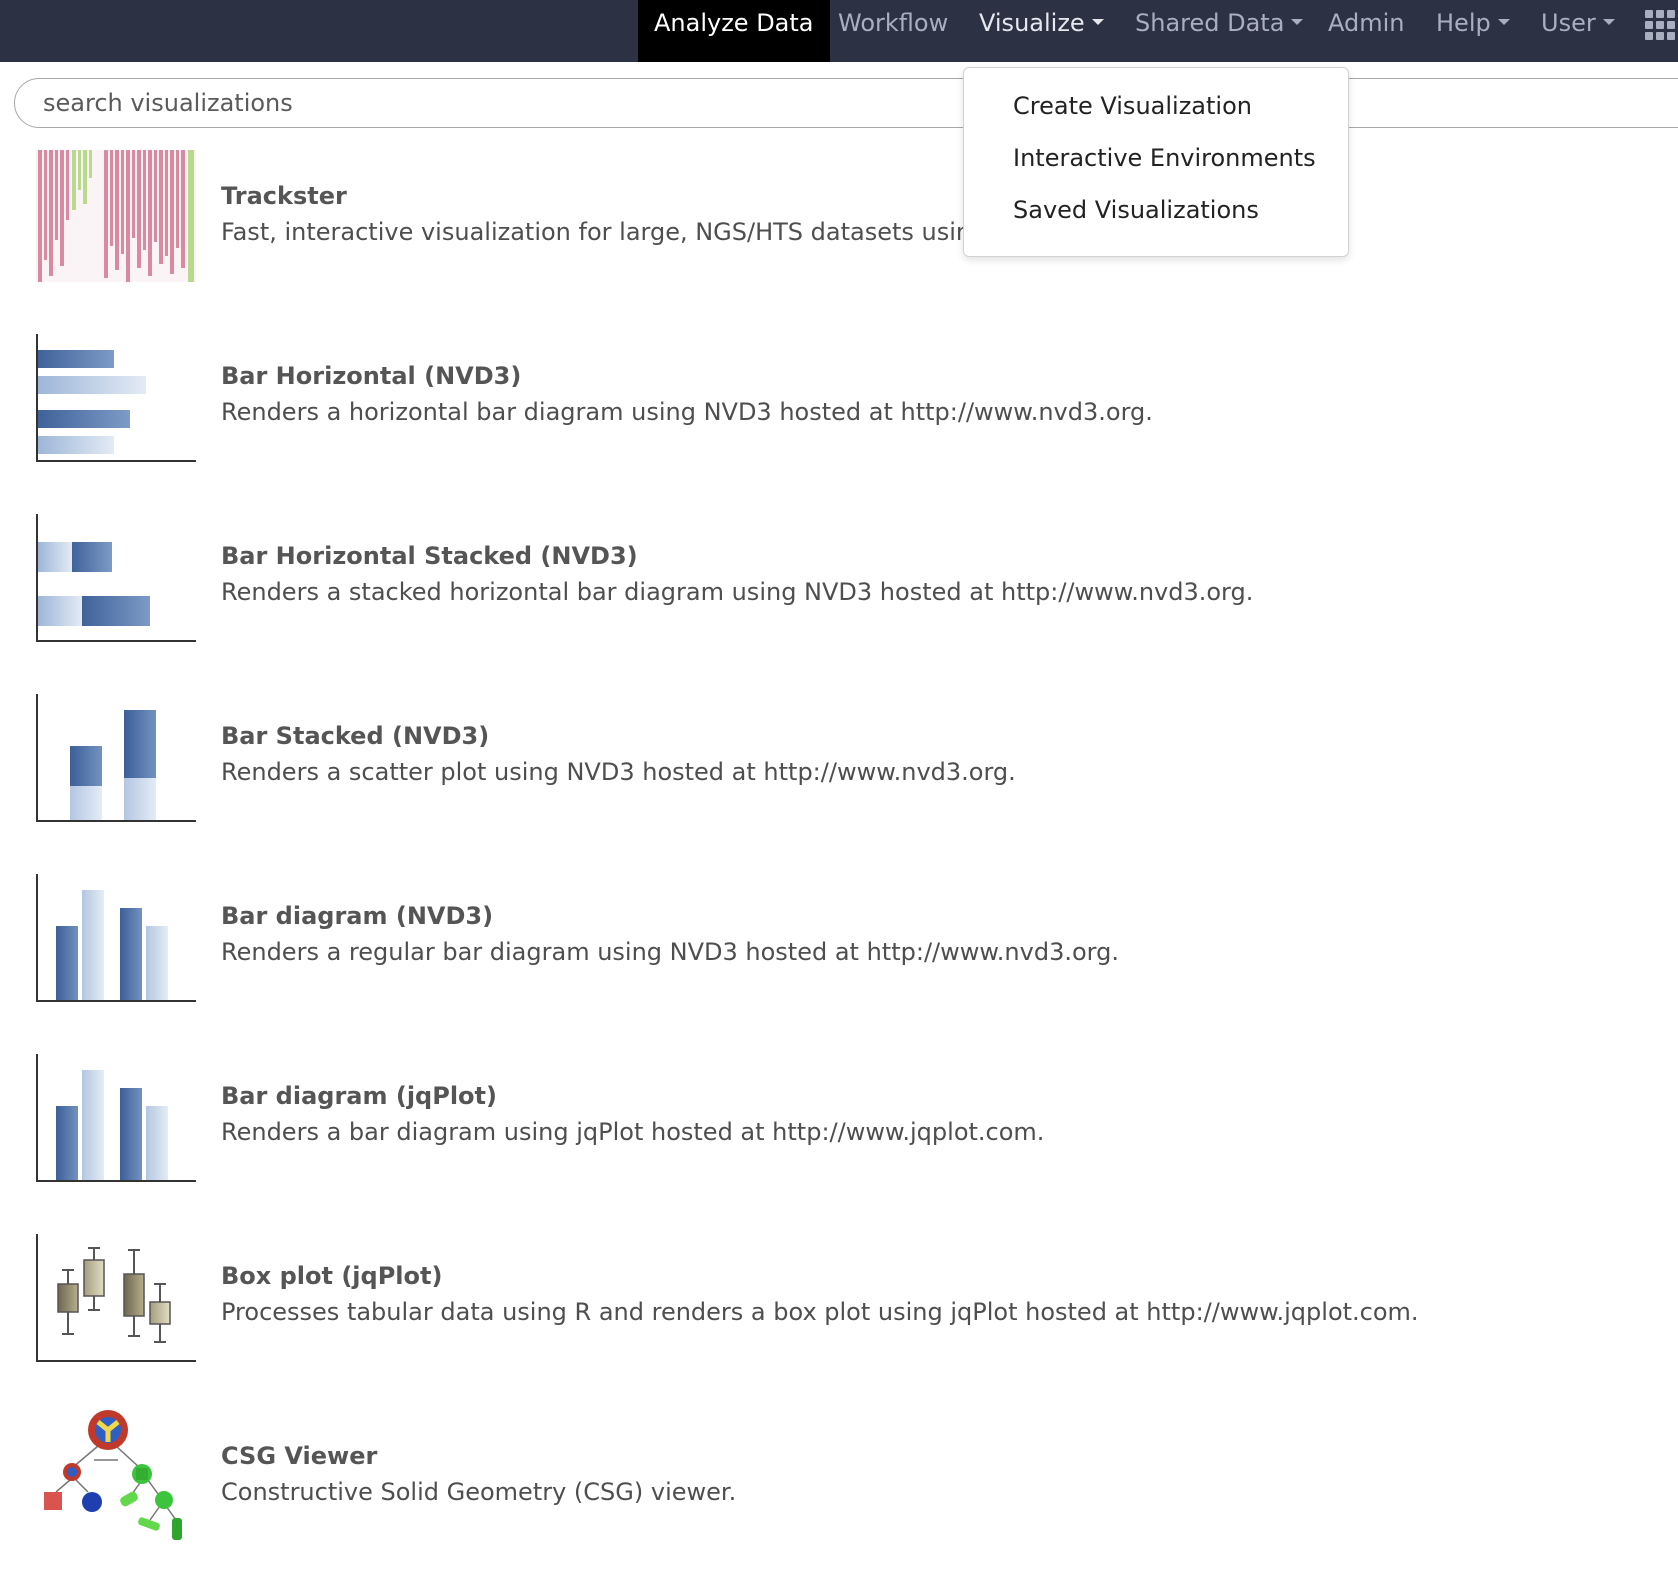  What do you see at coordinates (284, 196) in the screenshot?
I see `viz-title: Trackster` at bounding box center [284, 196].